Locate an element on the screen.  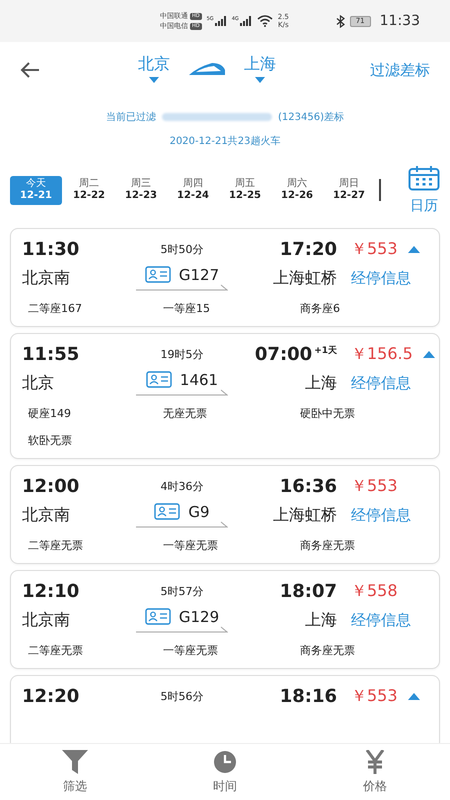
date-tab: 周六 12-26 is located at coordinates (297, 190).